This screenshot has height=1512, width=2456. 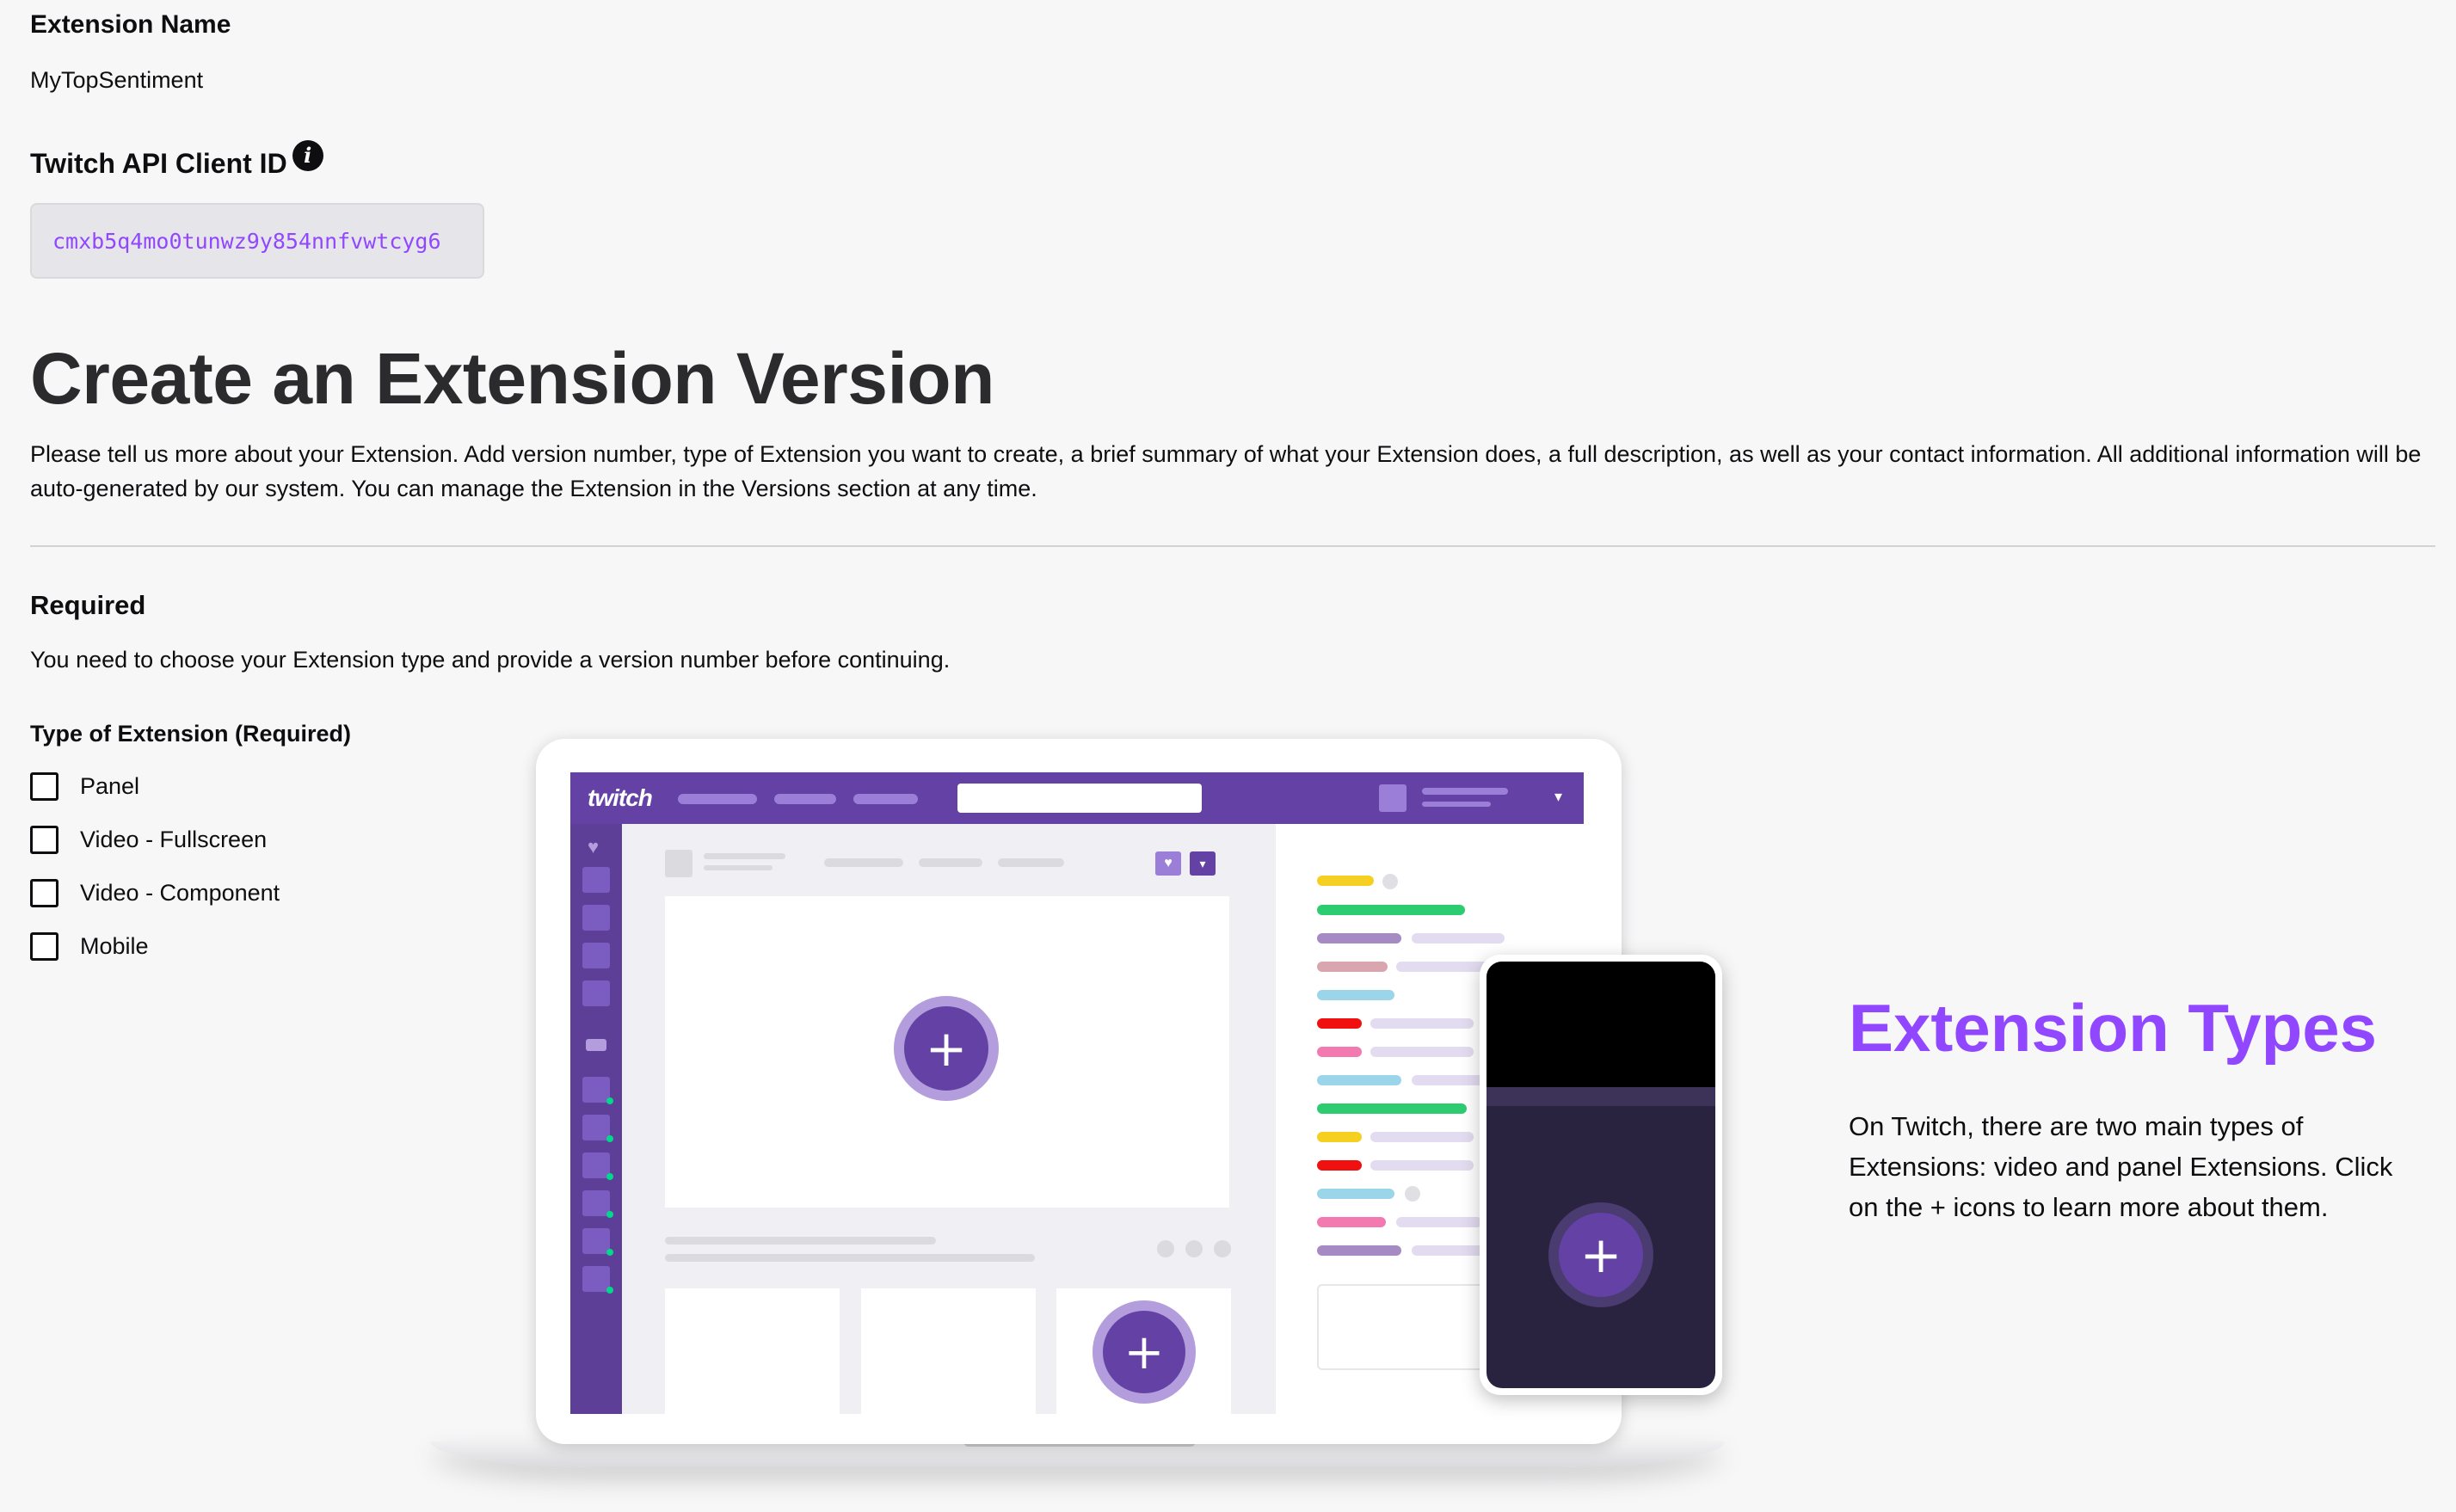 What do you see at coordinates (1393, 798) in the screenshot?
I see `topbar-avatar` at bounding box center [1393, 798].